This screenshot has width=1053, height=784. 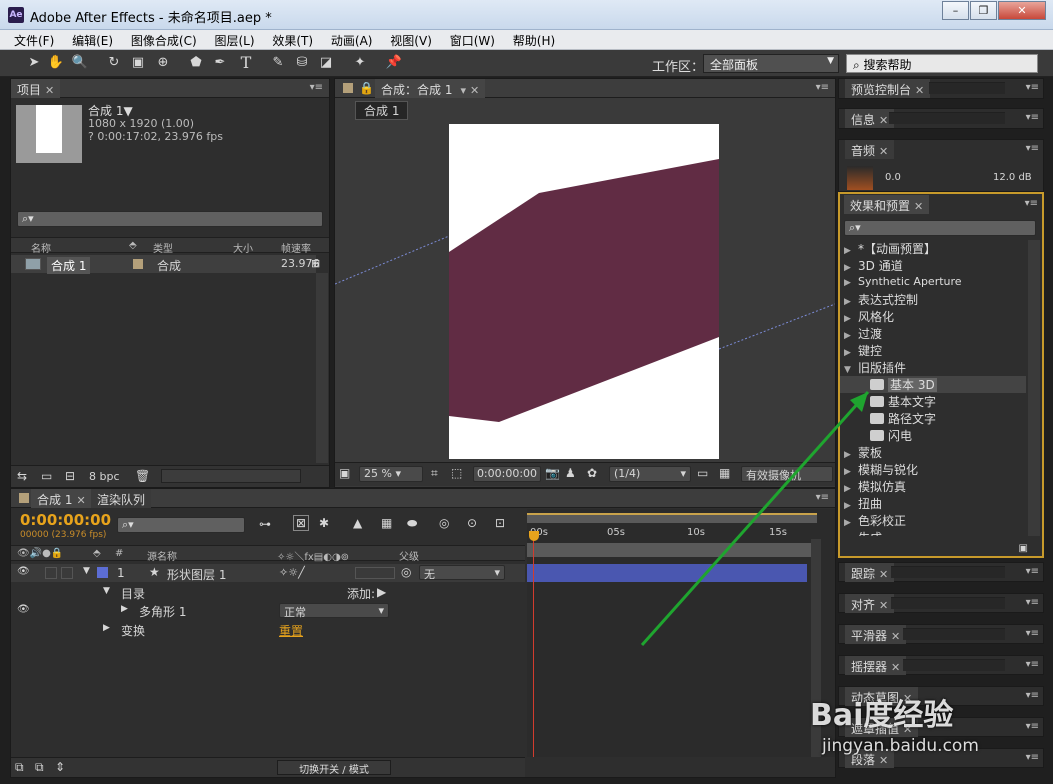 I want to click on watermark-url: jingyan.baidu.com, so click(x=900, y=746).